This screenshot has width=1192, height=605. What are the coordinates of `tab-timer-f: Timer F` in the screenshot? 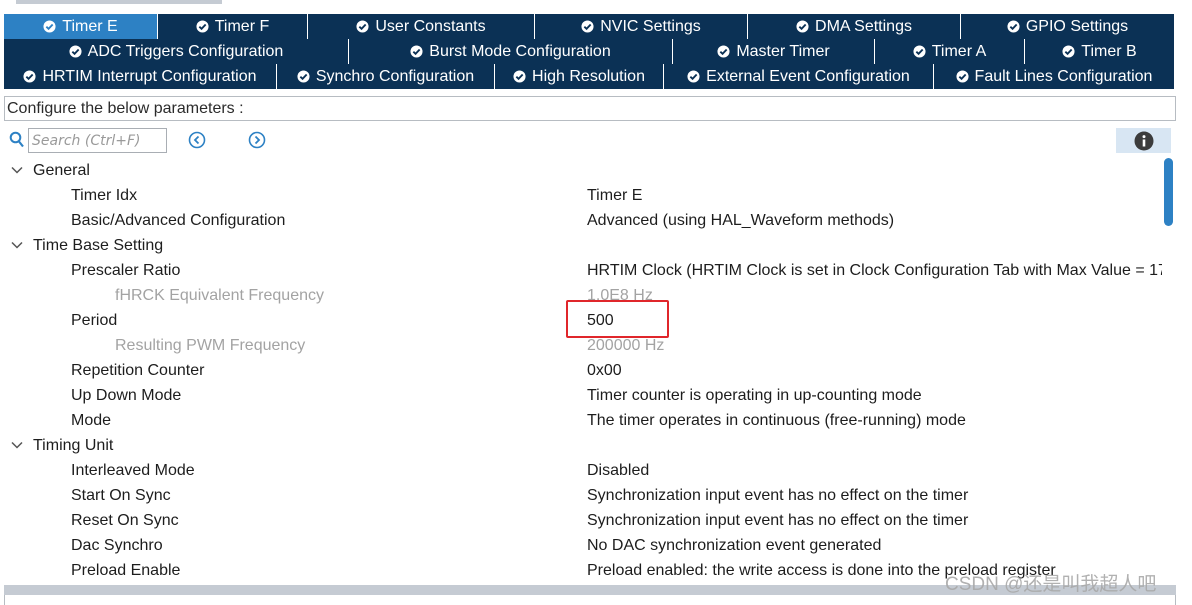 It's located at (233, 26).